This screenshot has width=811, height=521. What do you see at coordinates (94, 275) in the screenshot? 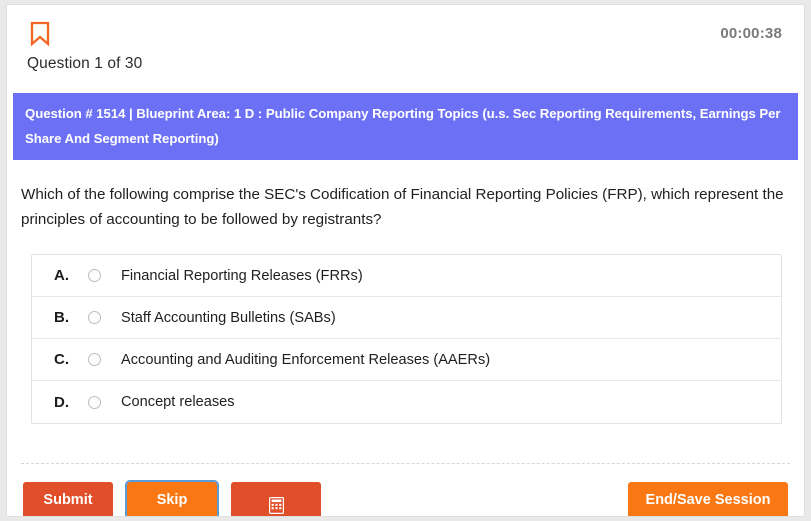
I see `radio-button-a` at bounding box center [94, 275].